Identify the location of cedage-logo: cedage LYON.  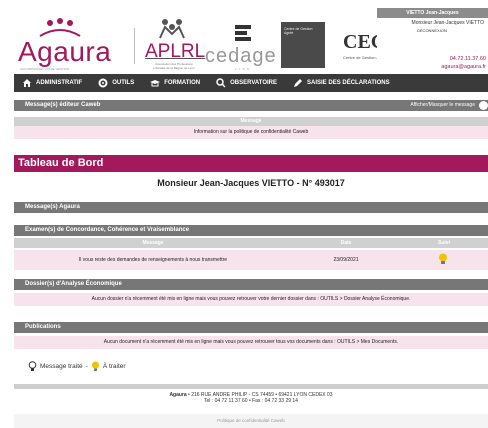
(241, 47).